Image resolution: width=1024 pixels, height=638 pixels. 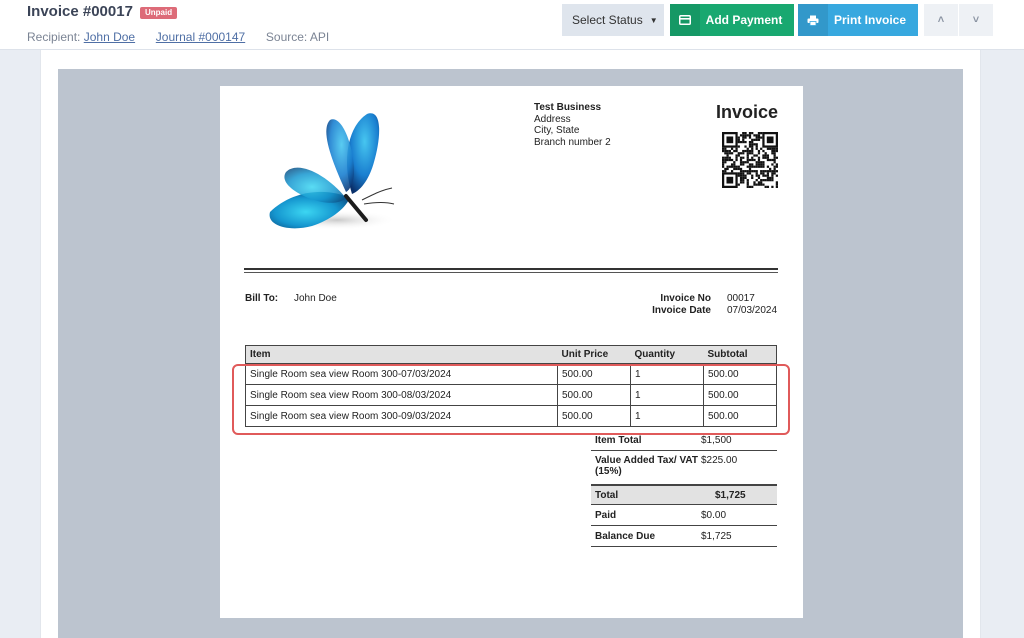 I want to click on add-payment-button: Add Payment, so click(x=732, y=20).